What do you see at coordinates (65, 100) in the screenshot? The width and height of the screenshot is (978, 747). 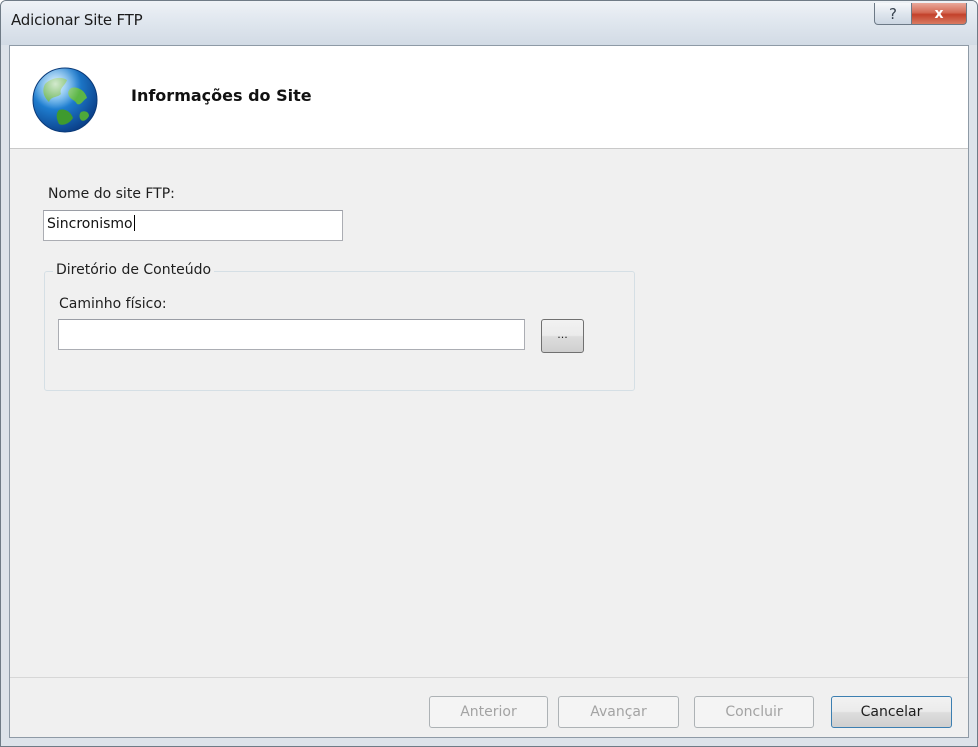 I see `globe-icon` at bounding box center [65, 100].